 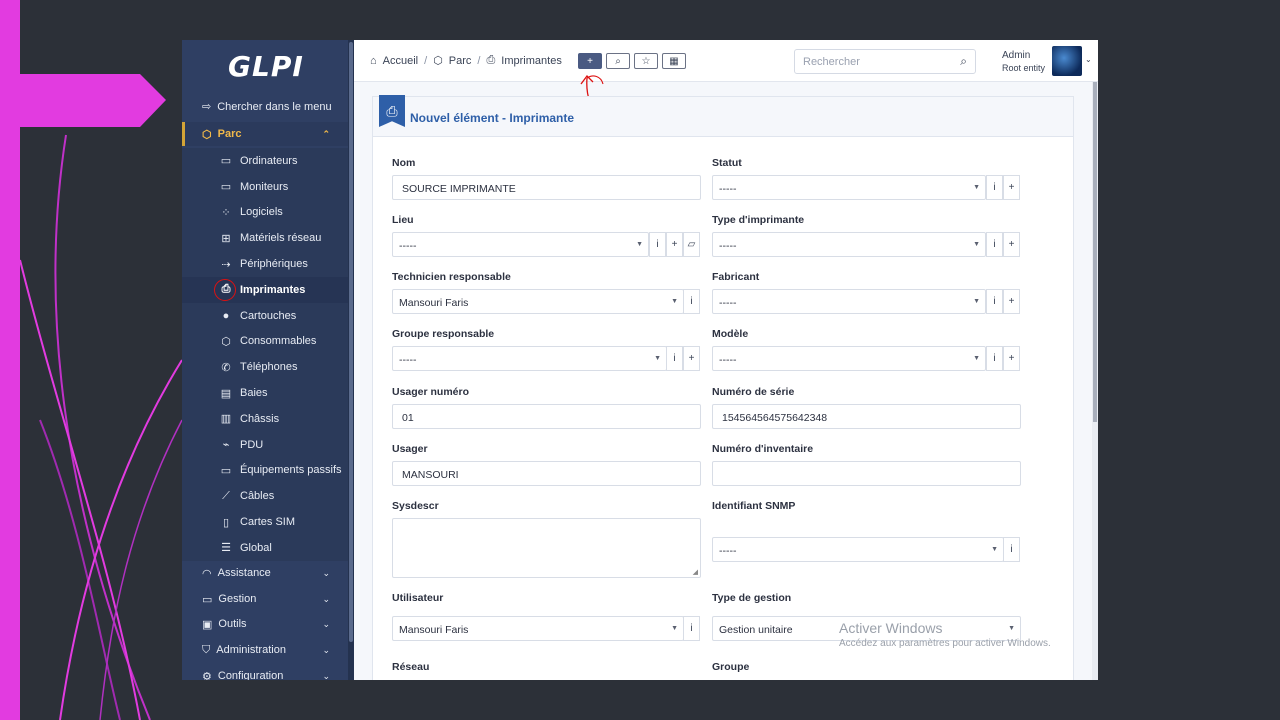 What do you see at coordinates (460, 61) in the screenshot?
I see `breadcrumb-parc: Parc` at bounding box center [460, 61].